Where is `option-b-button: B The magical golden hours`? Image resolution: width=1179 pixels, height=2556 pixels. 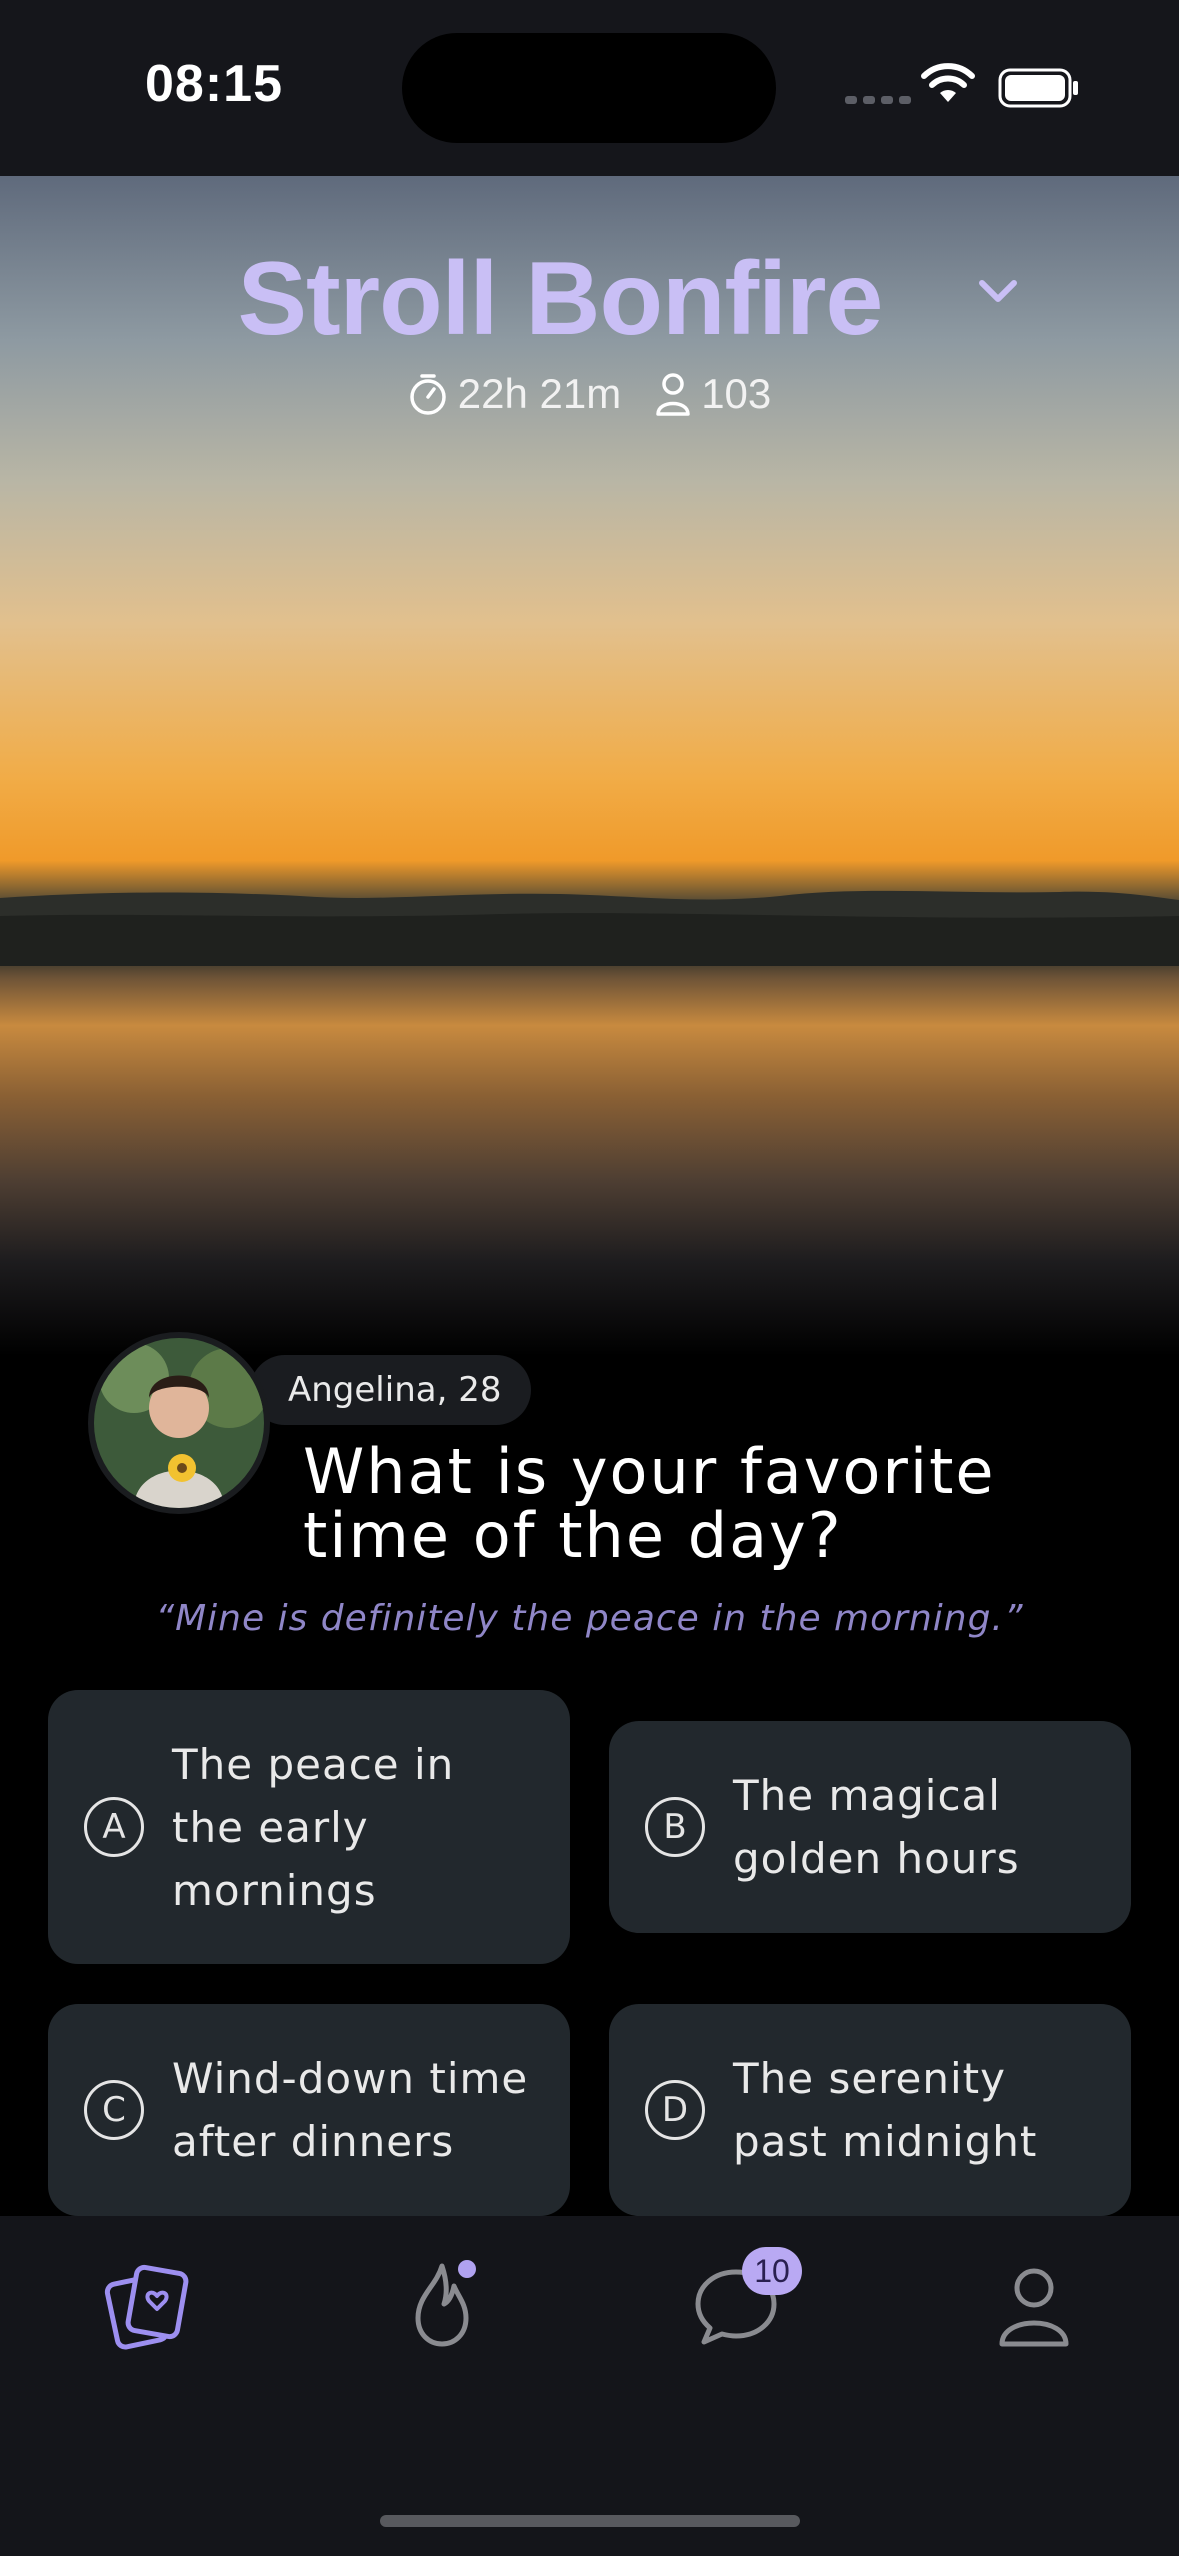 option-b-button: B The magical golden hours is located at coordinates (870, 1827).